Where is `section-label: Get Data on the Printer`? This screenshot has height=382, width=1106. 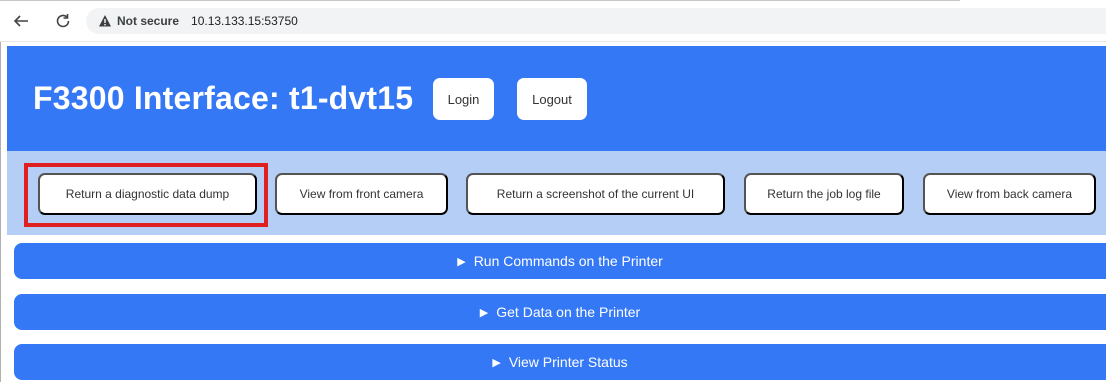
section-label: Get Data on the Printer is located at coordinates (568, 312).